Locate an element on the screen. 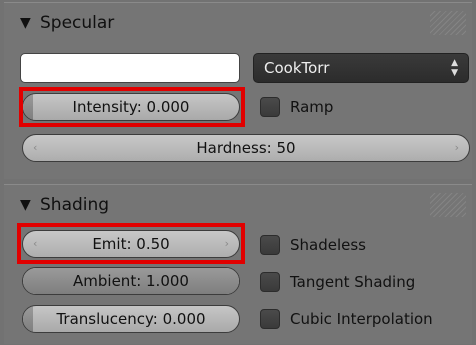 This screenshot has height=345, width=476. translucency-label: Translucency: 0.000 is located at coordinates (131, 319).